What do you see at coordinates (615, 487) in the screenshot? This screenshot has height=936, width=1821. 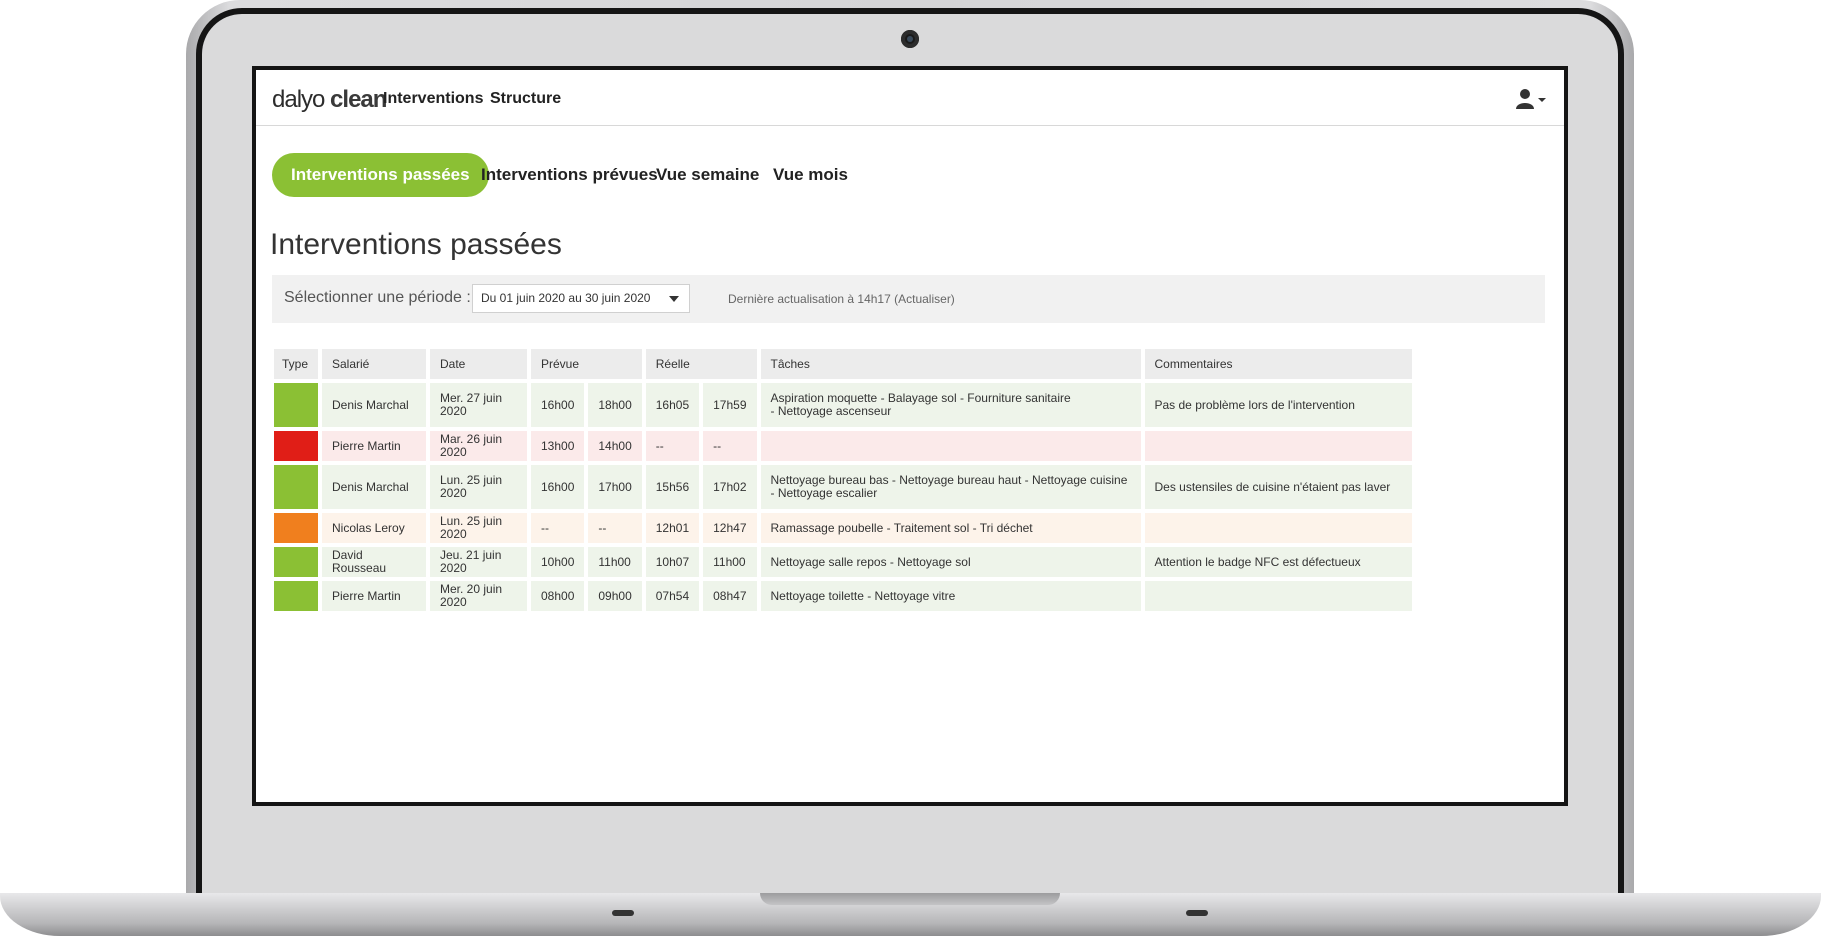 I see `cell-planned-end: 17h00` at bounding box center [615, 487].